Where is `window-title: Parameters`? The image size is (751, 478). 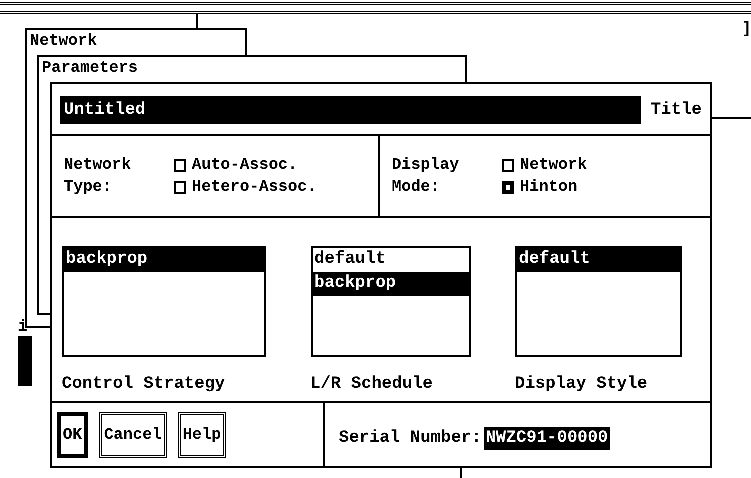 window-title: Parameters is located at coordinates (90, 68).